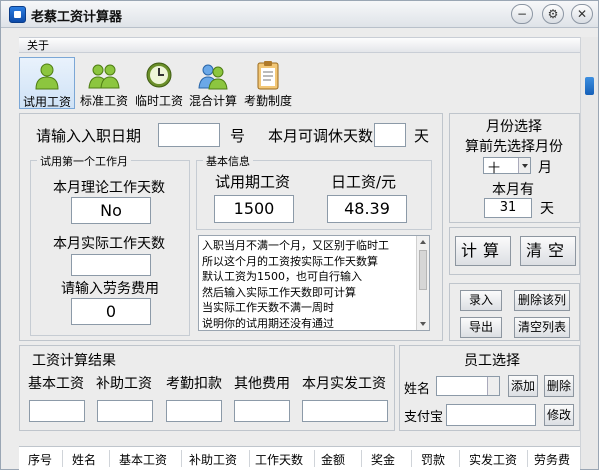 The image size is (599, 470). Describe the element at coordinates (547, 209) in the screenshot. I see `days-unit: 天` at that location.